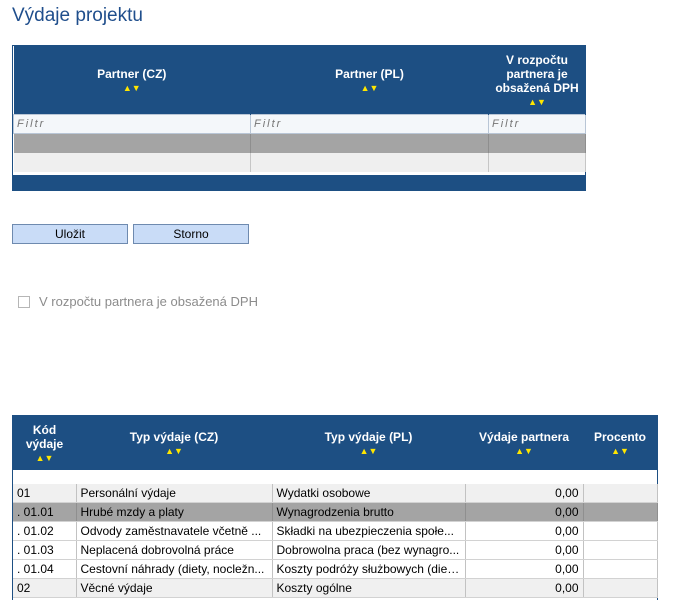 Image resolution: width=692 pixels, height=600 pixels. Describe the element at coordinates (77, 15) in the screenshot. I see `page-title: Výdaje projektu` at that location.